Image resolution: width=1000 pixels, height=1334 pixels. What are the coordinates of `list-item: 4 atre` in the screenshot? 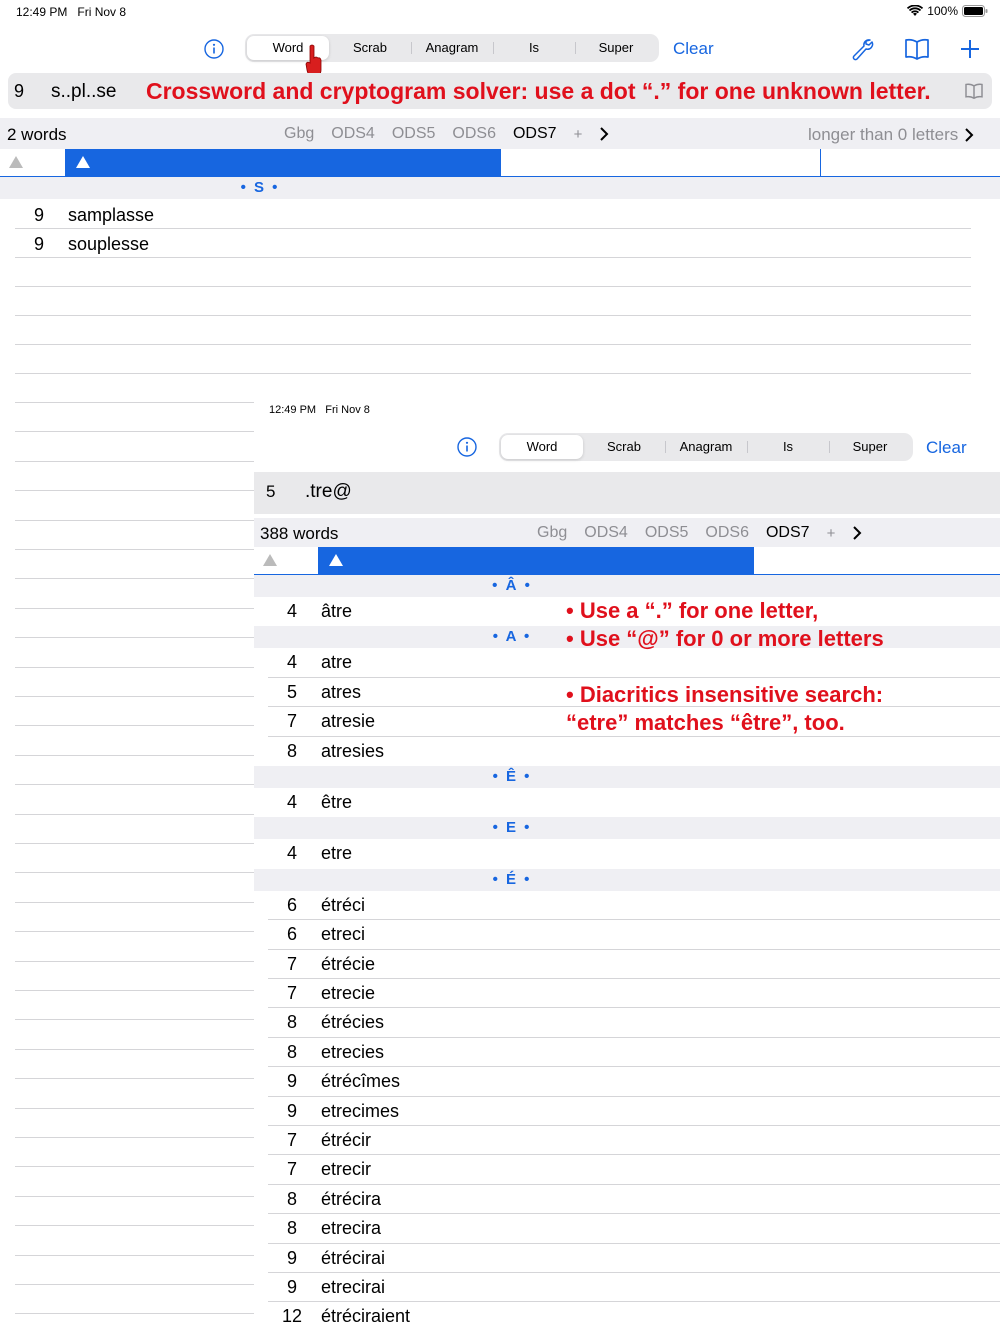 It's located at (307, 662).